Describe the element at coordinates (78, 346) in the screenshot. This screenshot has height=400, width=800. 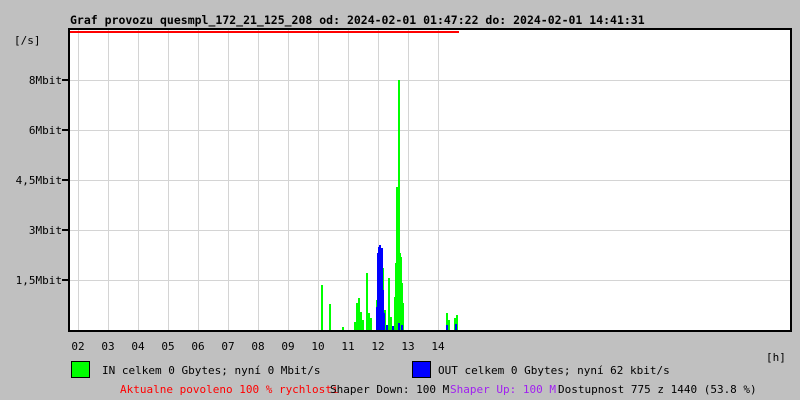
I see `x-axis-tick-label: 02` at that location.